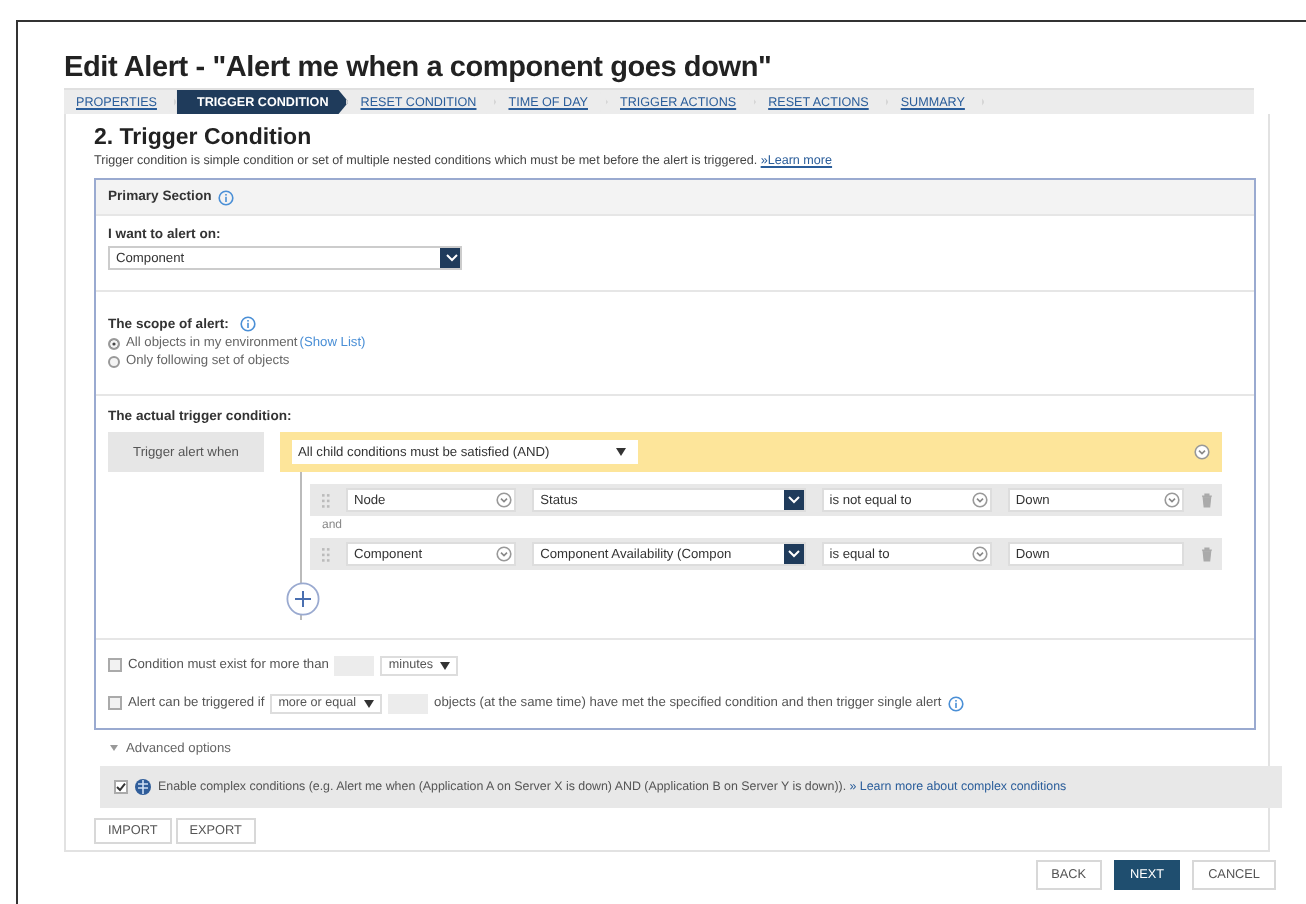 The image size is (1306, 904). I want to click on expand-caret-icon, so click(114, 748).